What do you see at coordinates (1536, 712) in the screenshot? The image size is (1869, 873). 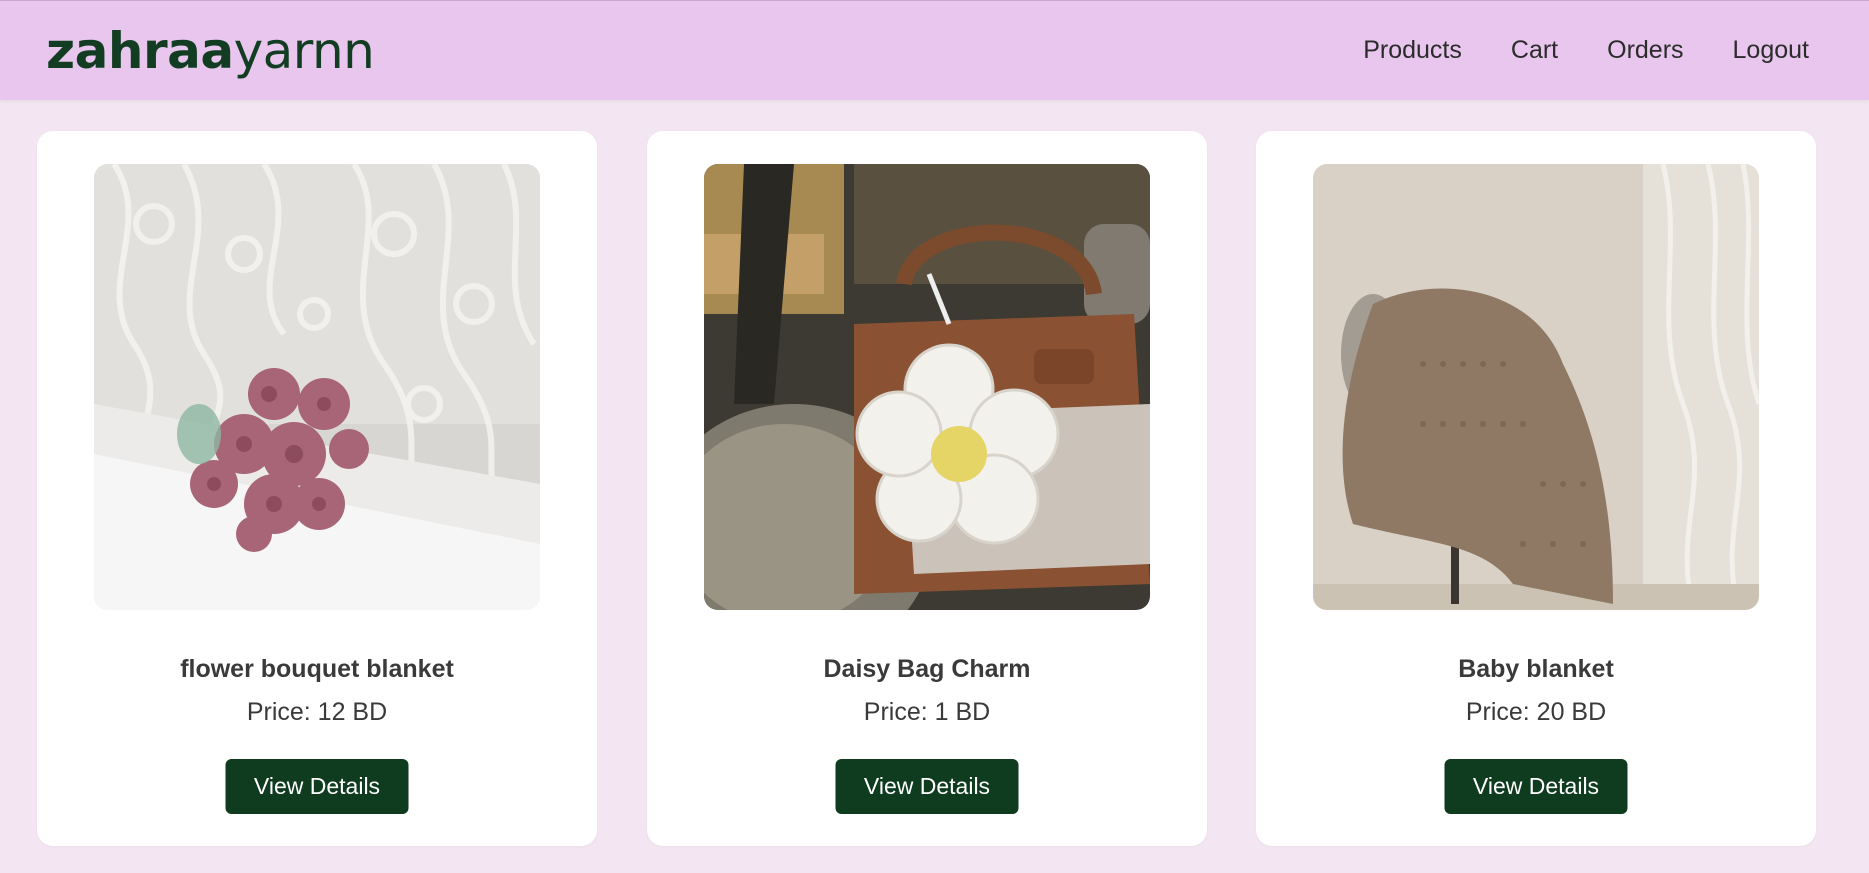 I see `product-price: Price: 20 BD` at bounding box center [1536, 712].